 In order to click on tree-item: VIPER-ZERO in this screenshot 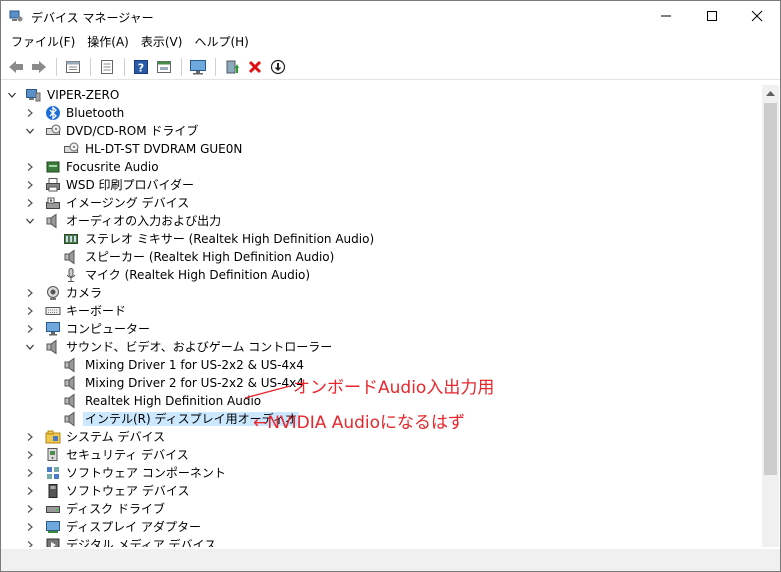, I will do `click(381, 95)`.